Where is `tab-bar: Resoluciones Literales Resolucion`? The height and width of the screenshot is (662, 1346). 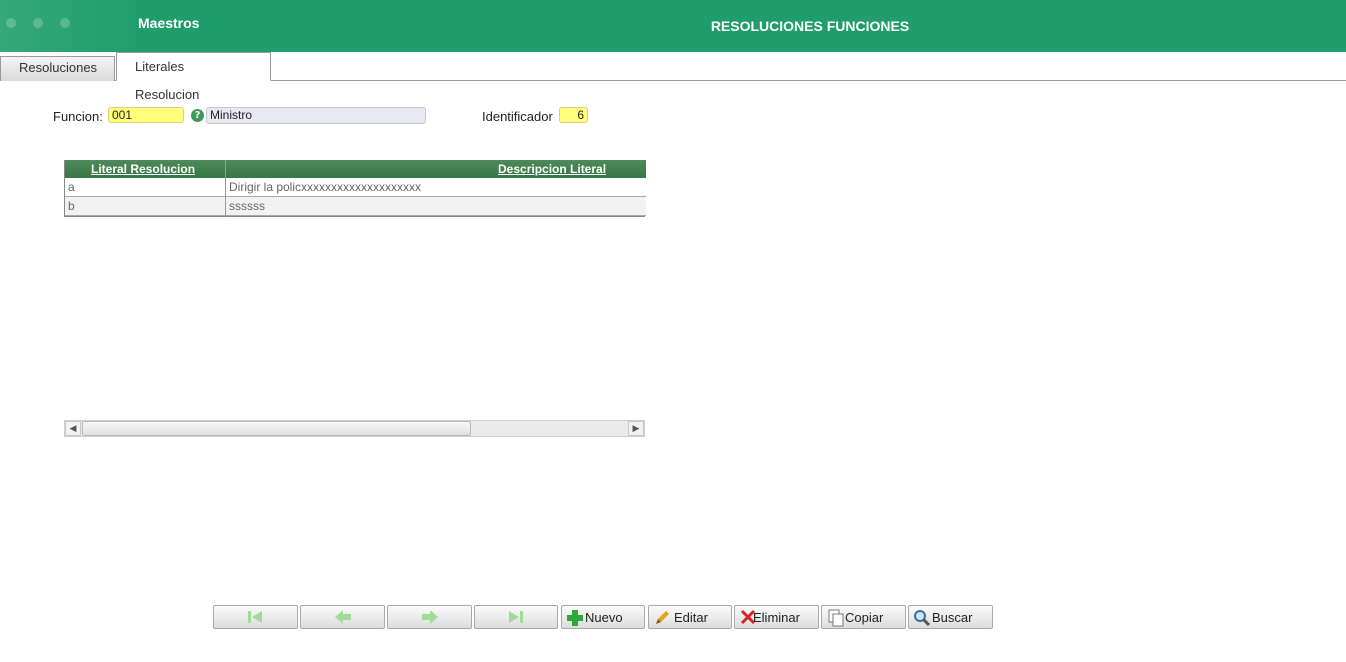 tab-bar: Resoluciones Literales Resolucion is located at coordinates (673, 77).